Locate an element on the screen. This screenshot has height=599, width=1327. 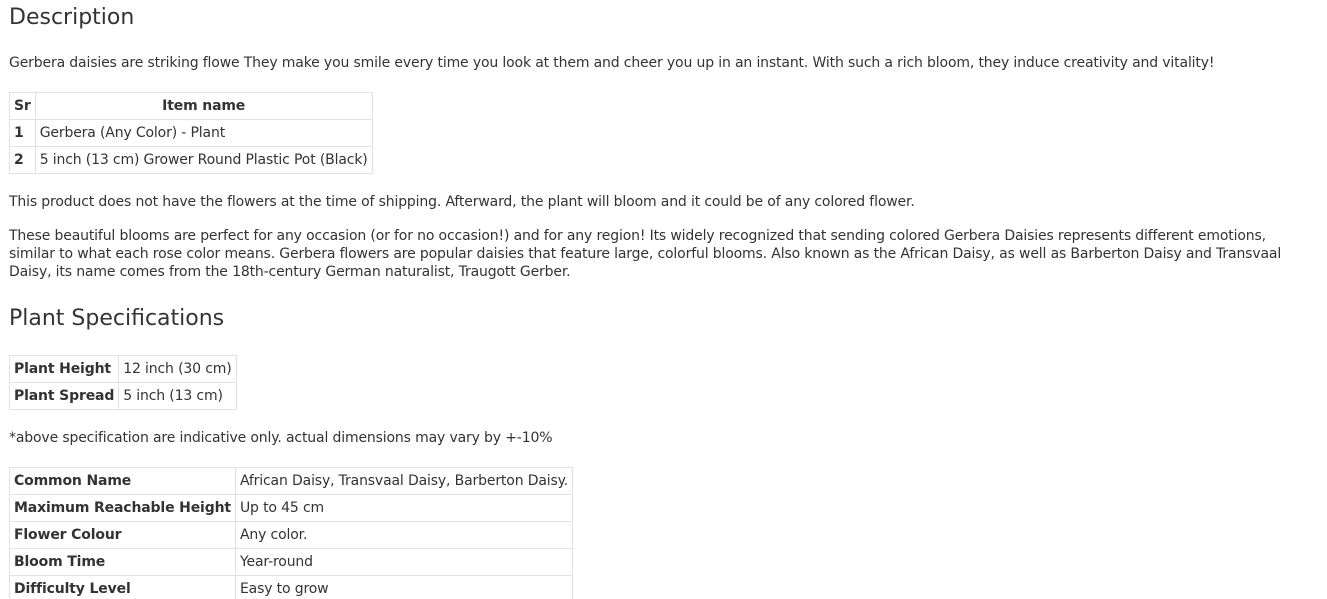
detail-value-cell: Year-round is located at coordinates (404, 562).